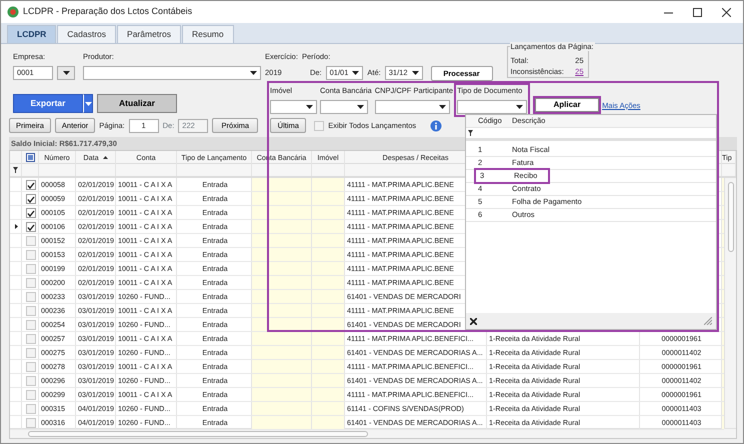 The height and width of the screenshot is (444, 744). What do you see at coordinates (137, 103) in the screenshot?
I see `refresh-button: Atualizar` at bounding box center [137, 103].